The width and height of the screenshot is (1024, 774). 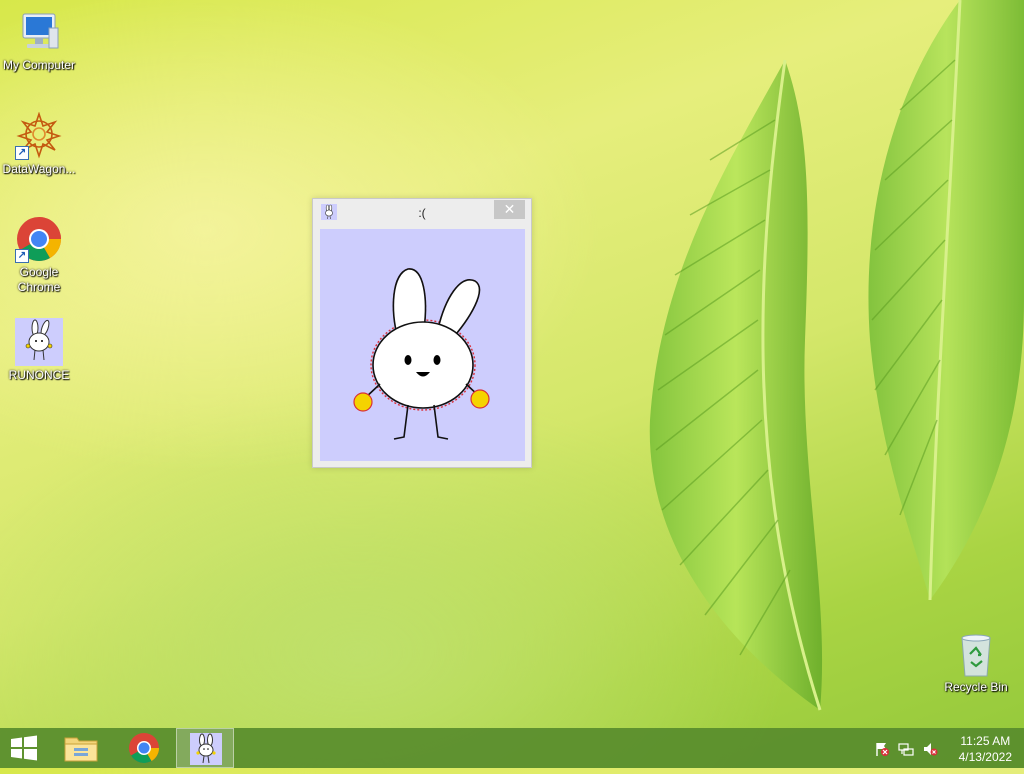 I want to click on taskbar-chrome, so click(x=144, y=748).